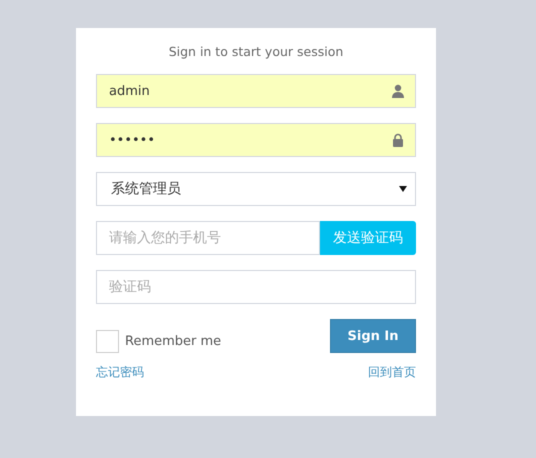  Describe the element at coordinates (256, 287) in the screenshot. I see `code-field: 验证码` at that location.